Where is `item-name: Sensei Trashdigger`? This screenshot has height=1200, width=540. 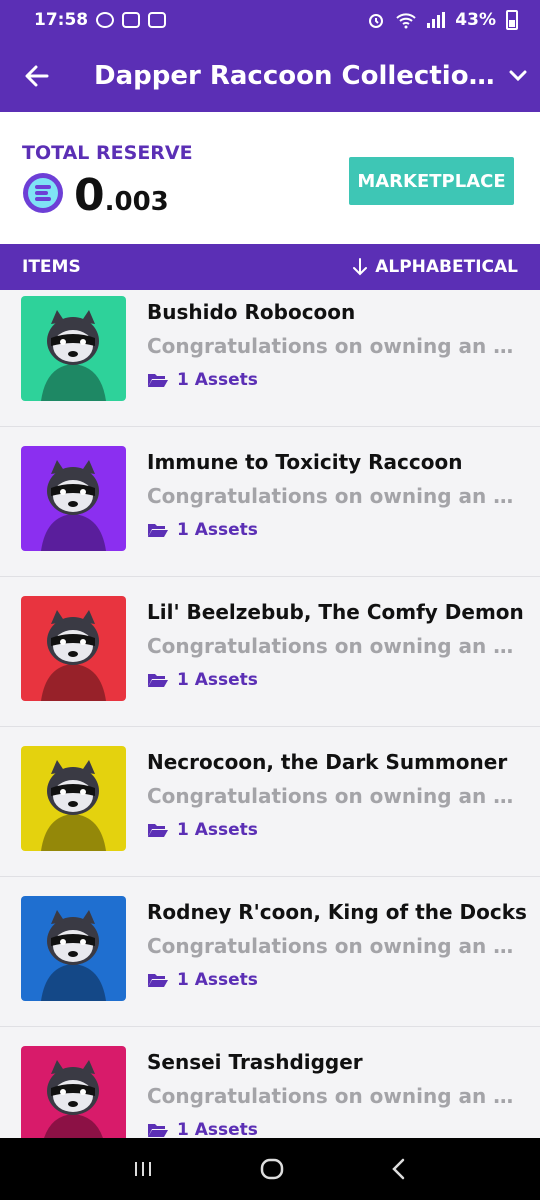 item-name: Sensei Trashdigger is located at coordinates (255, 1062).